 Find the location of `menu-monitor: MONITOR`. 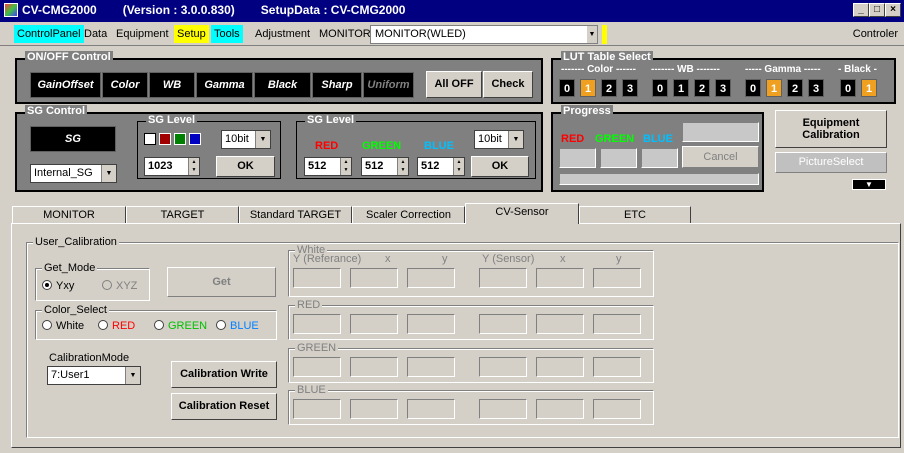

menu-monitor: MONITOR is located at coordinates (345, 34).